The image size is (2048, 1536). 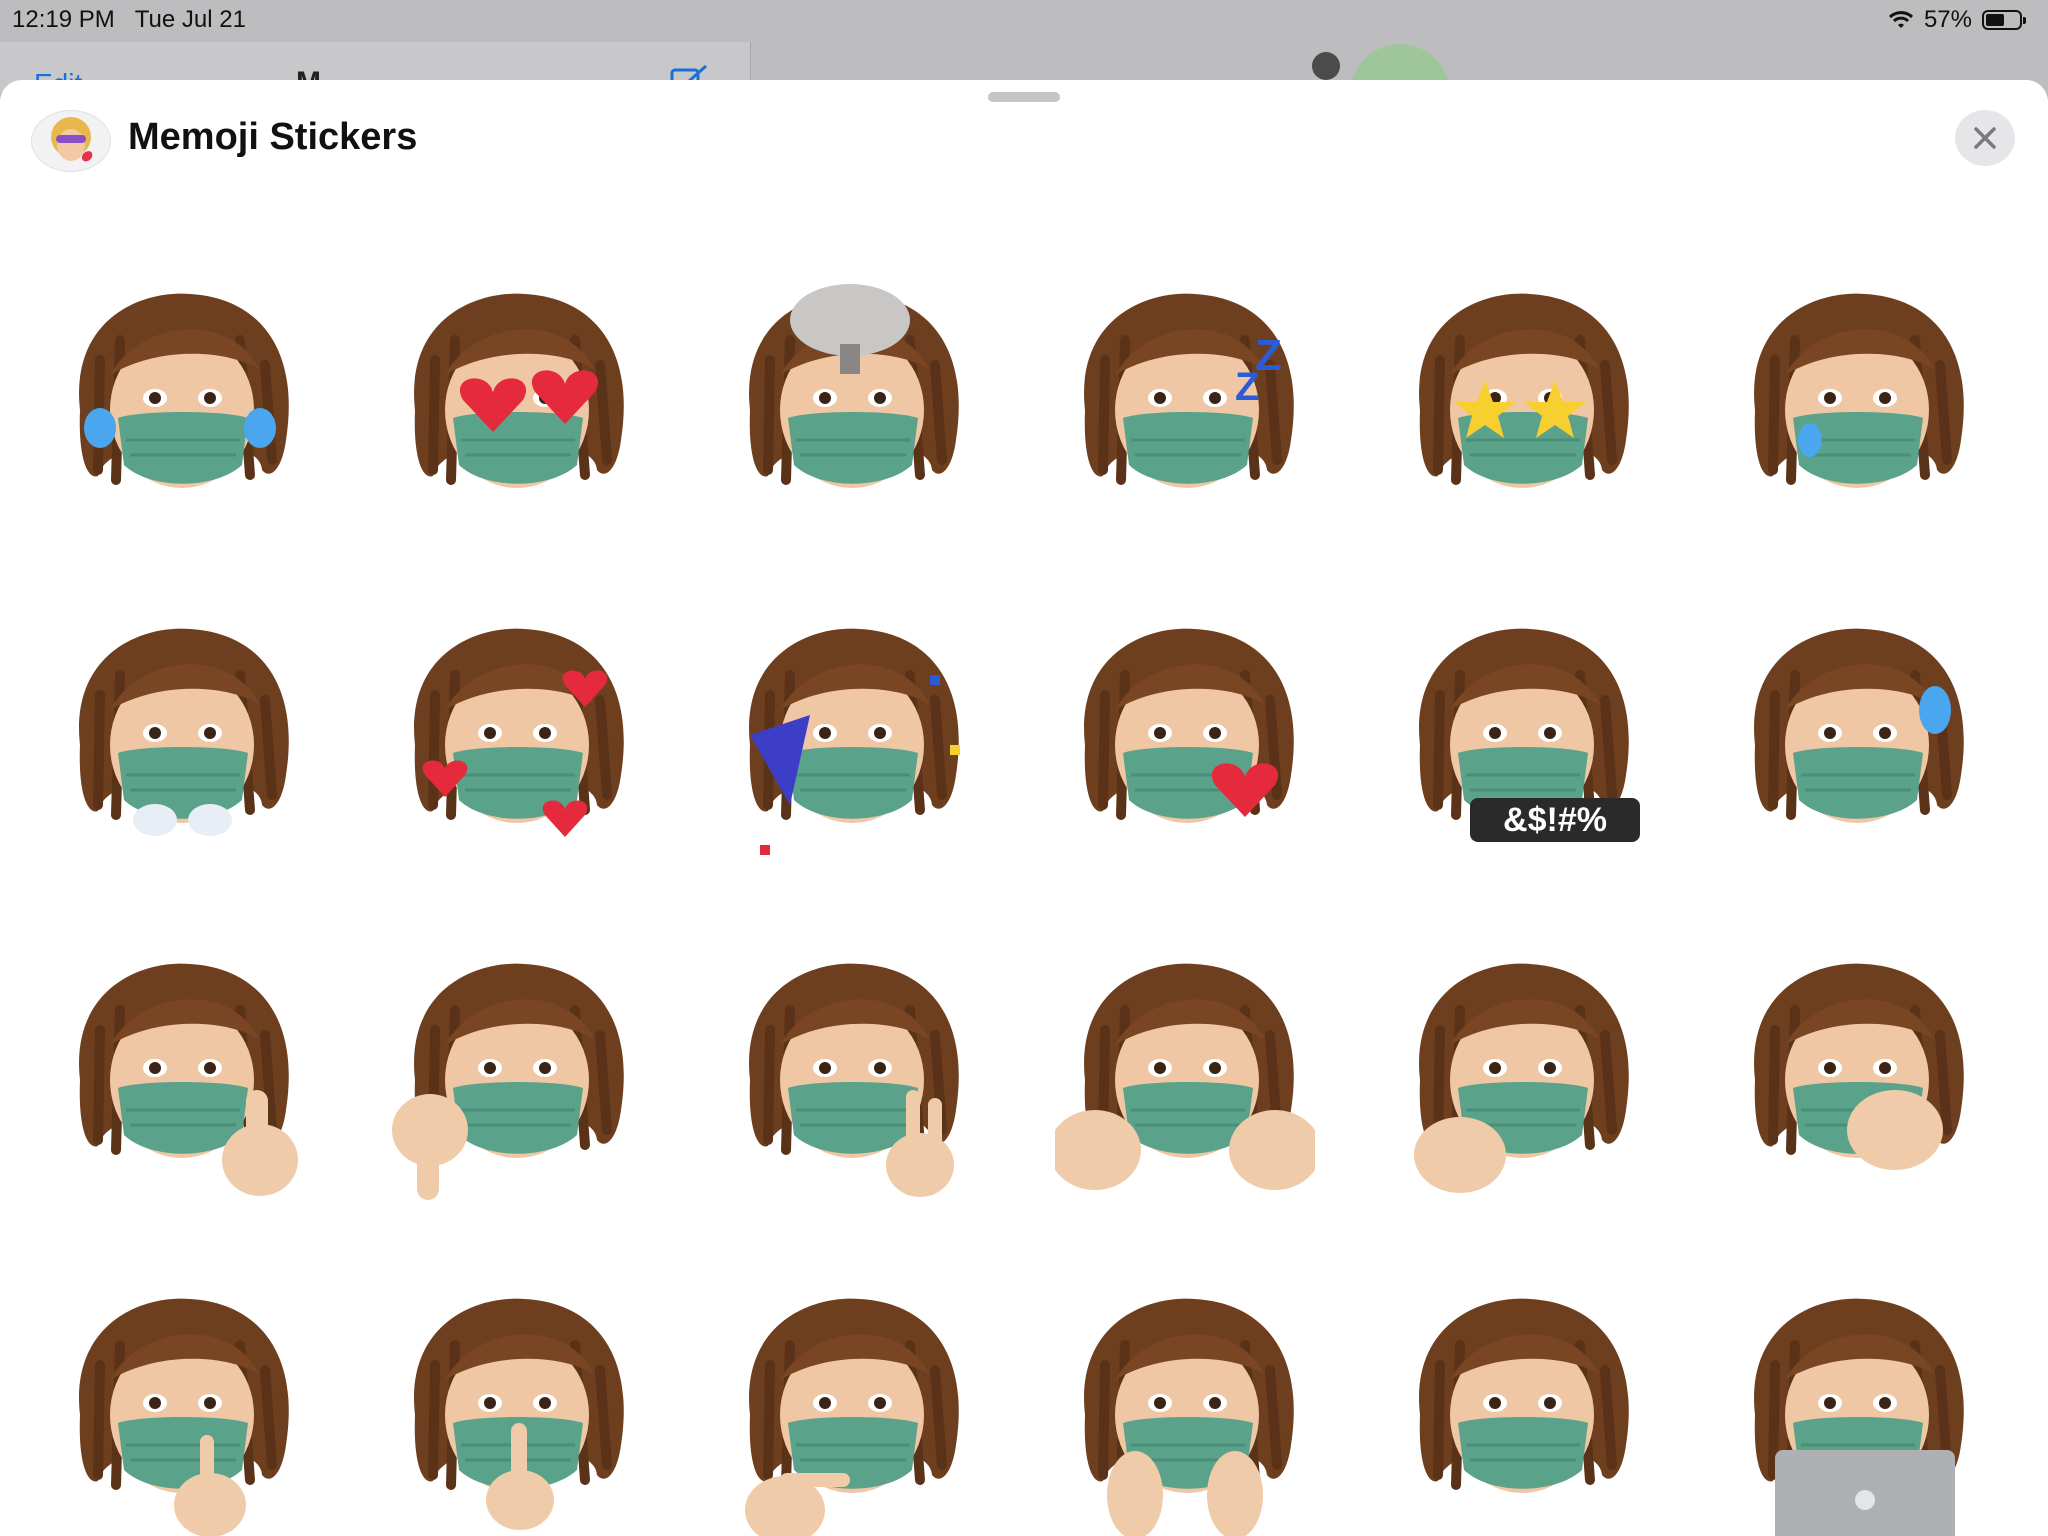 I want to click on status-indicators: 57%, so click(x=1957, y=20).